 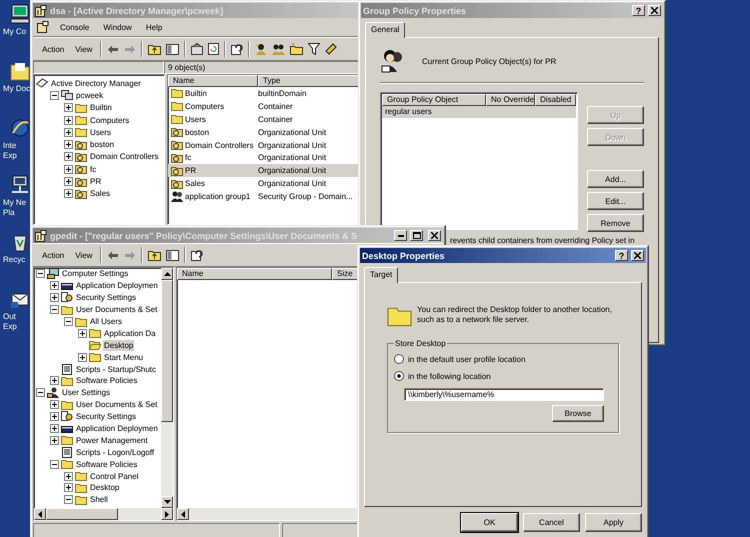 I want to click on up-folder-icon, so click(x=155, y=255).